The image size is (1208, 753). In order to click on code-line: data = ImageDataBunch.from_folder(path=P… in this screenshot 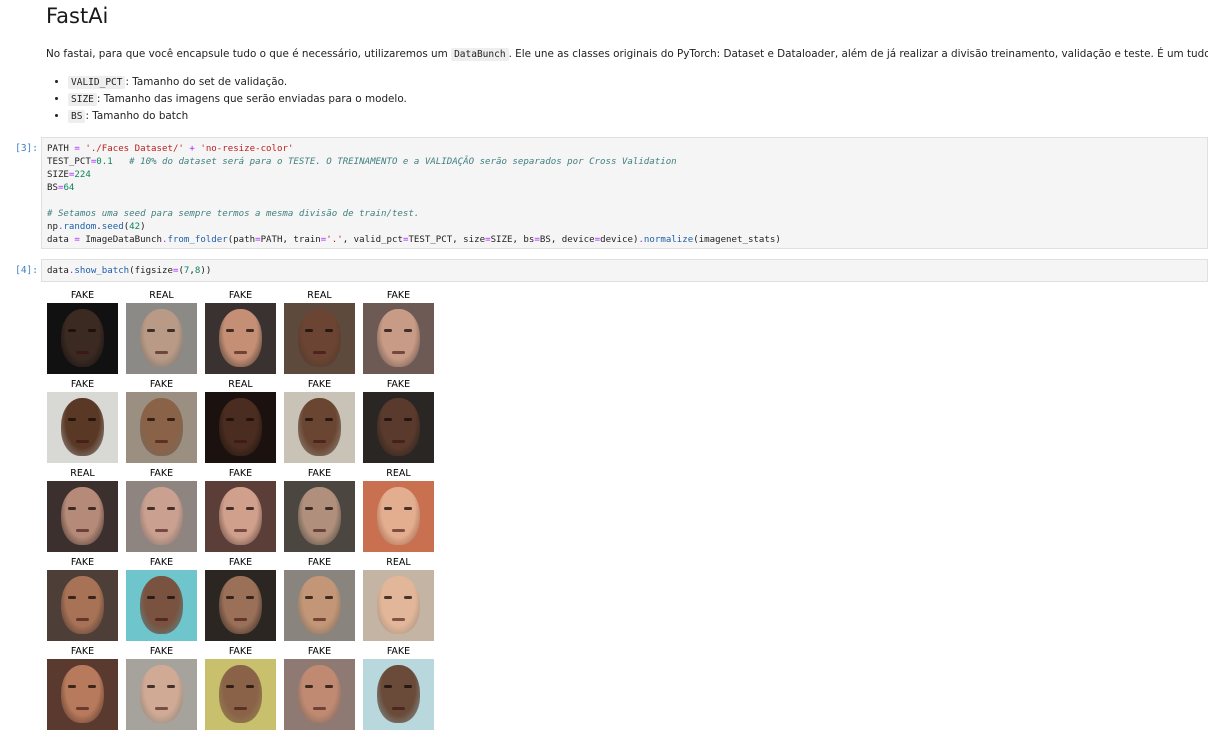, I will do `click(627, 240)`.